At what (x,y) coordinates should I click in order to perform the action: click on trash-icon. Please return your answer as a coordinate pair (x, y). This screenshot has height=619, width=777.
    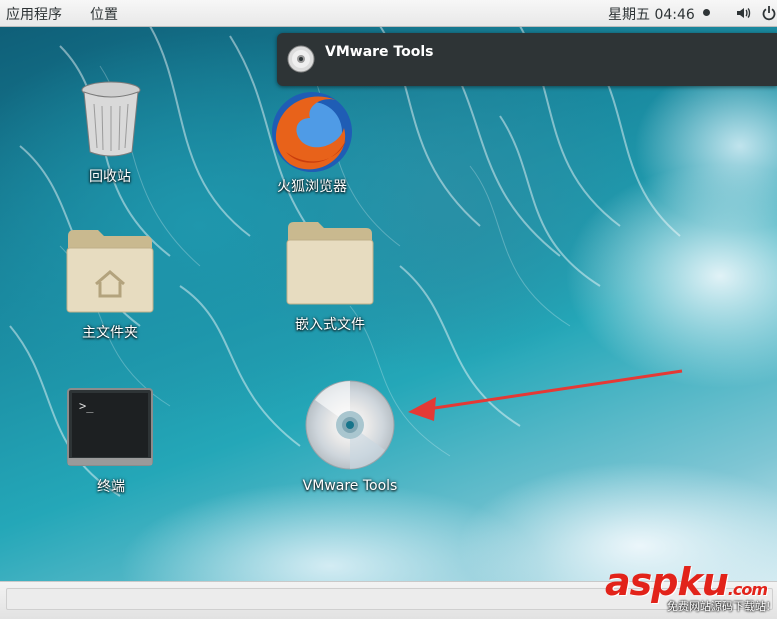
    Looking at the image, I should click on (111, 119).